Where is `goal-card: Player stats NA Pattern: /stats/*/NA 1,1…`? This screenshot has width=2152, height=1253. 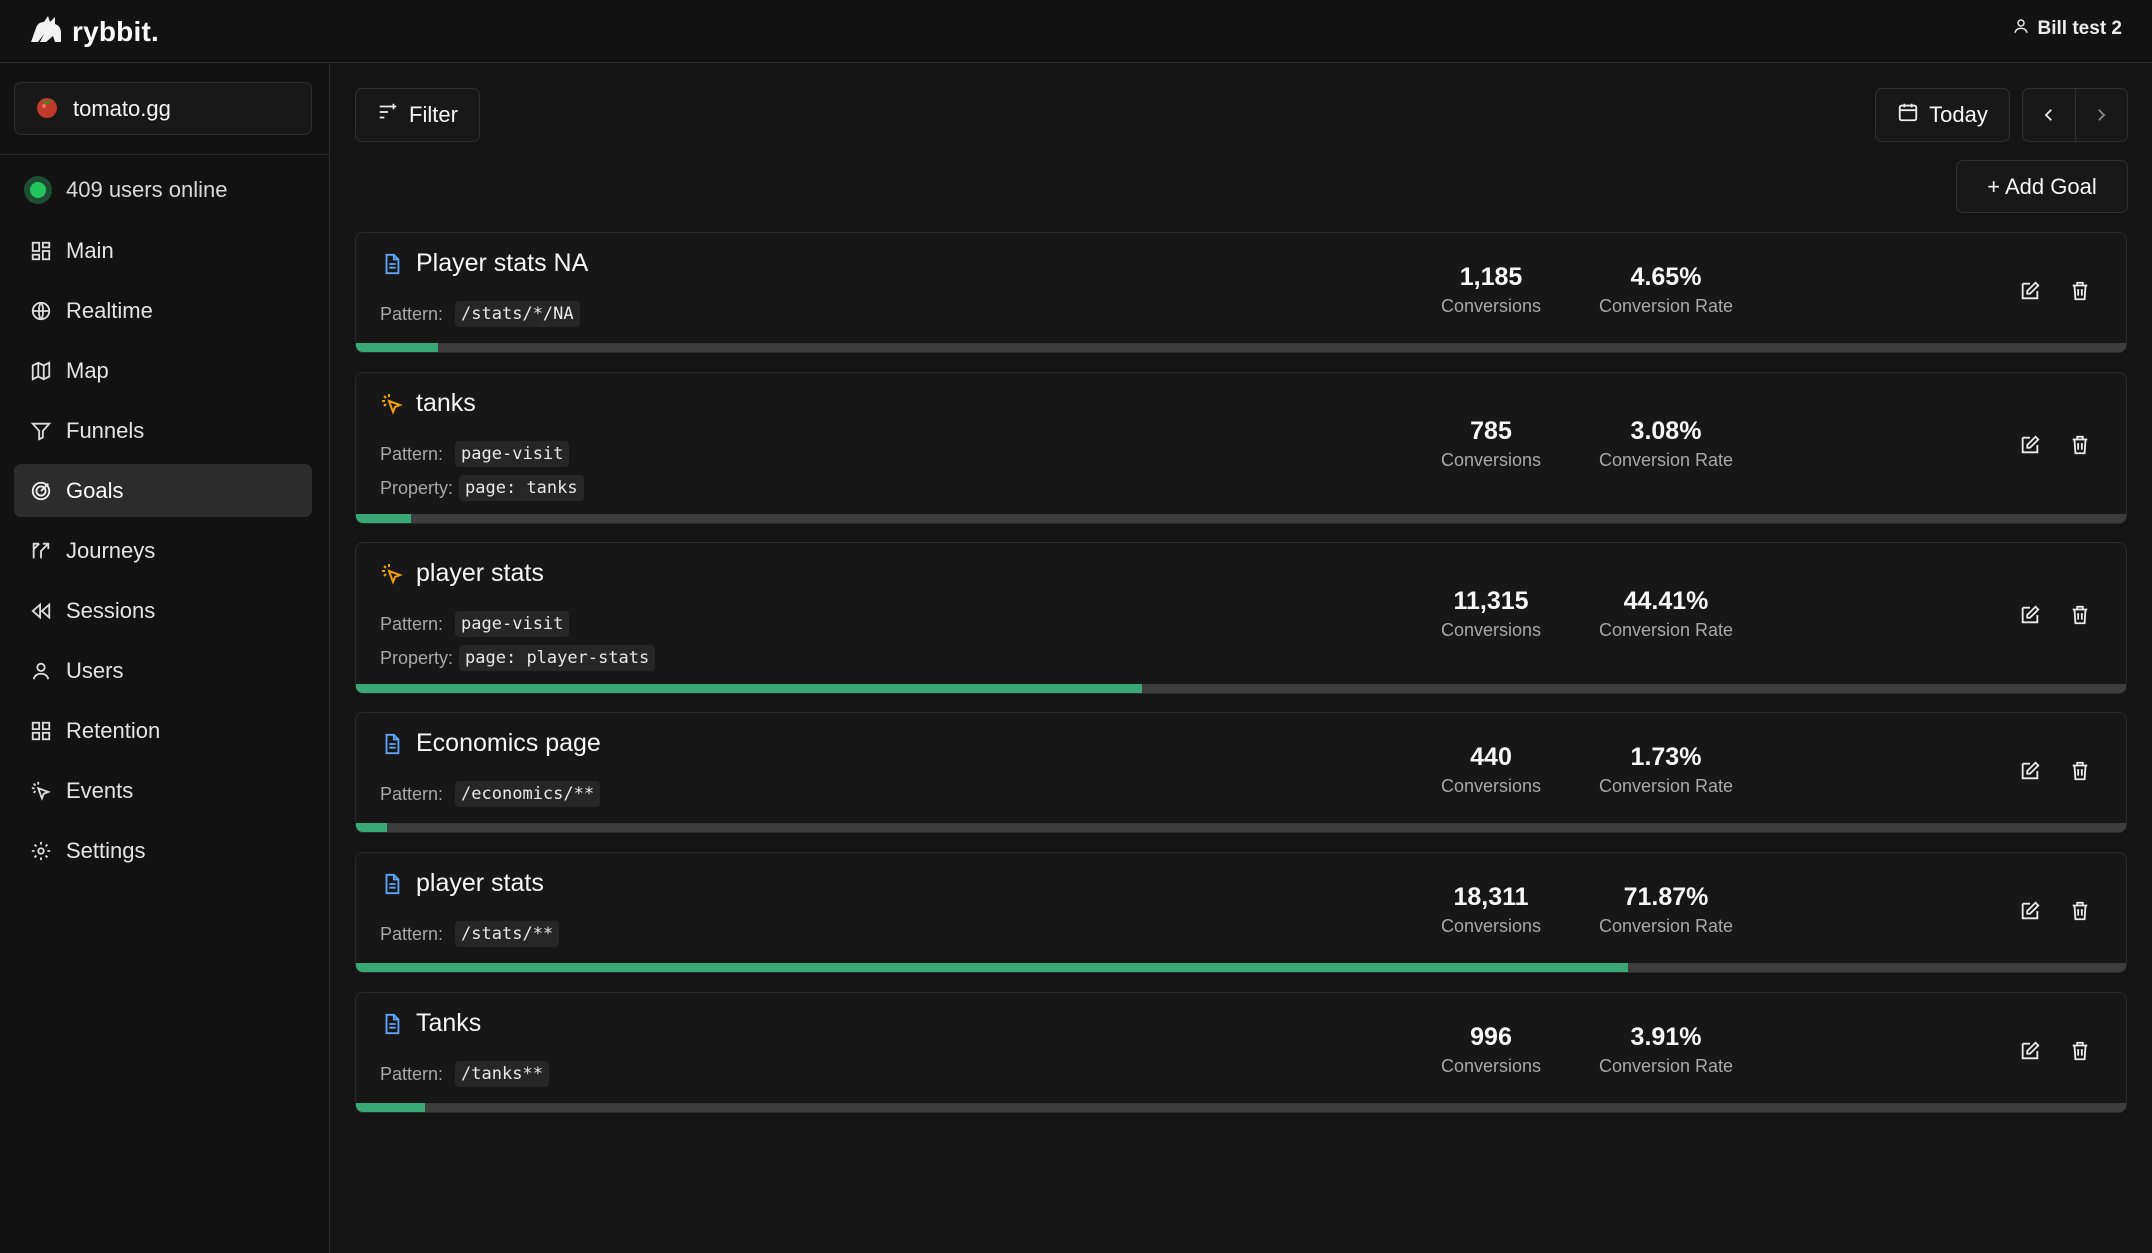 goal-card: Player stats NA Pattern: /stats/*/NA 1,1… is located at coordinates (1241, 292).